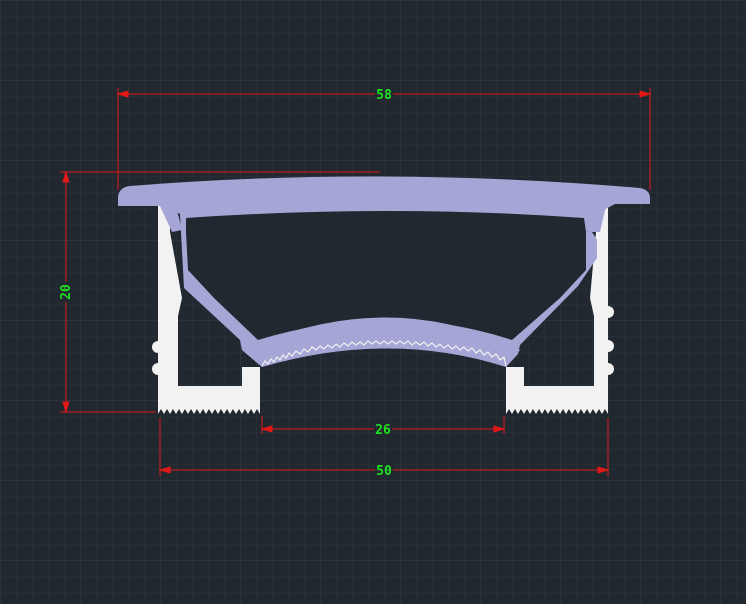 This screenshot has height=604, width=746. Describe the element at coordinates (608, 369) in the screenshot. I see `right-bump-lower` at that location.